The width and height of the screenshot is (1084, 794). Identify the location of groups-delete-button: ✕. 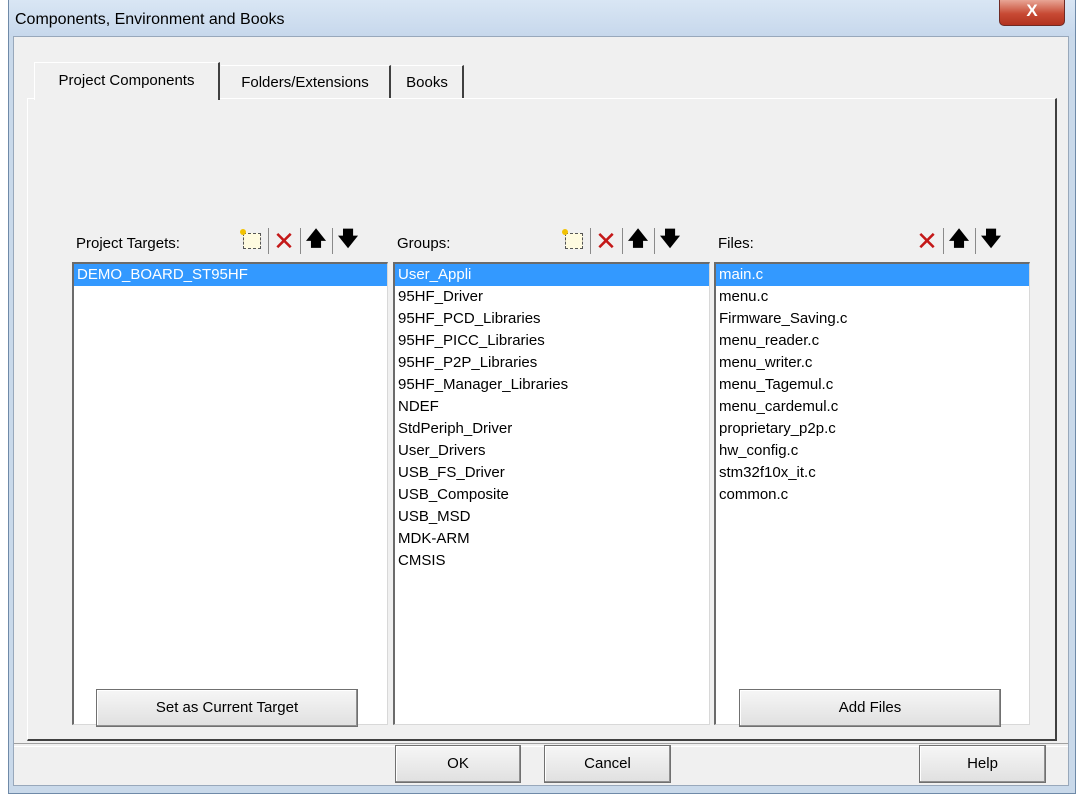
(606, 240).